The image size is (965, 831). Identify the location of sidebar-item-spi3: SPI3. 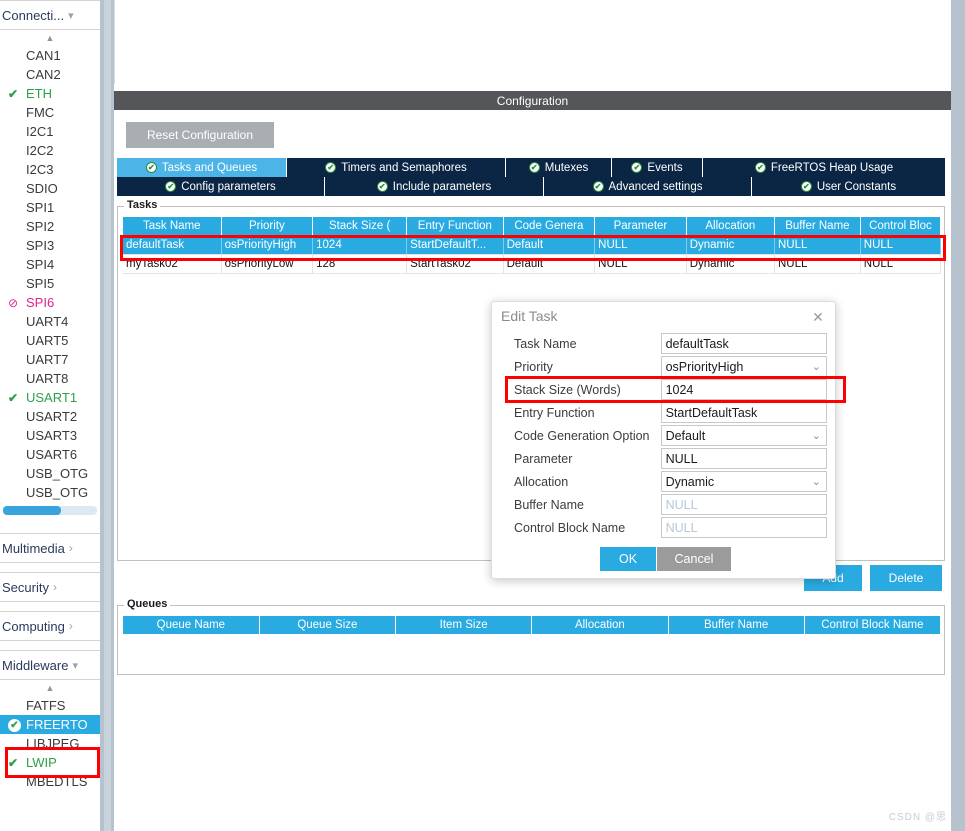
(50, 245).